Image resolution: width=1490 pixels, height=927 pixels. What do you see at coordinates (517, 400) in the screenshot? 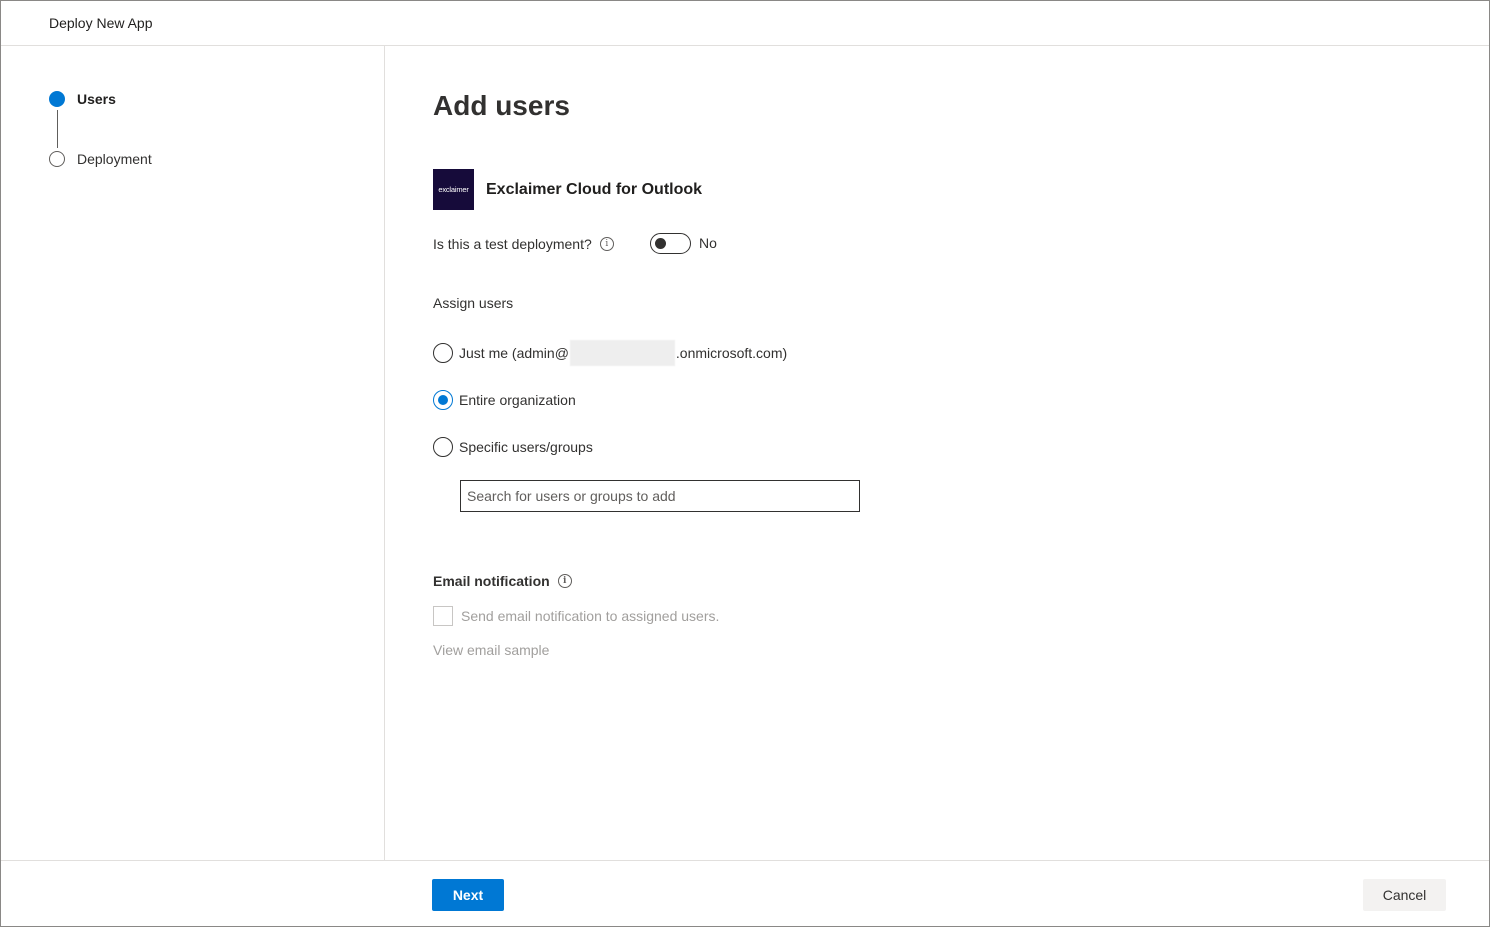
I see `radio-entire-organization-label: Entire organization` at bounding box center [517, 400].